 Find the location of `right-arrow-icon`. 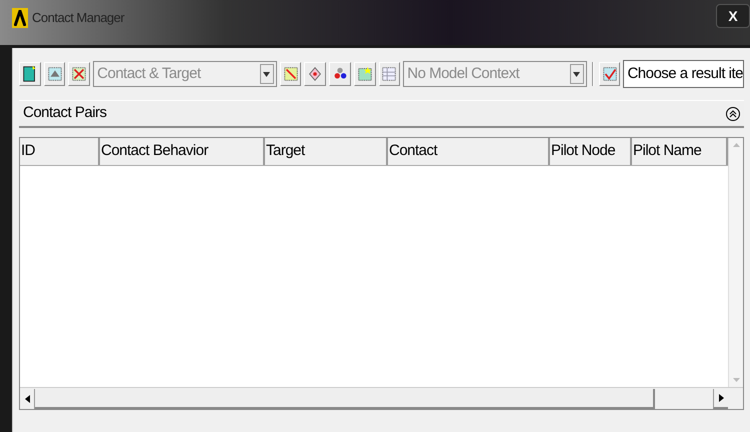

right-arrow-icon is located at coordinates (721, 398).